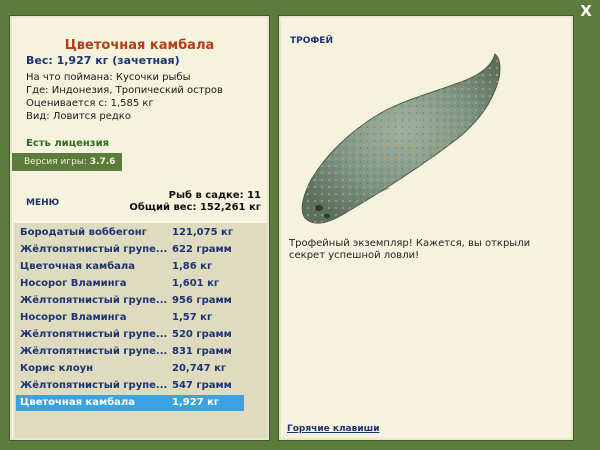 This screenshot has height=450, width=600. Describe the element at coordinates (78, 116) in the screenshot. I see `kind-text: Вид: Ловится редко` at that location.